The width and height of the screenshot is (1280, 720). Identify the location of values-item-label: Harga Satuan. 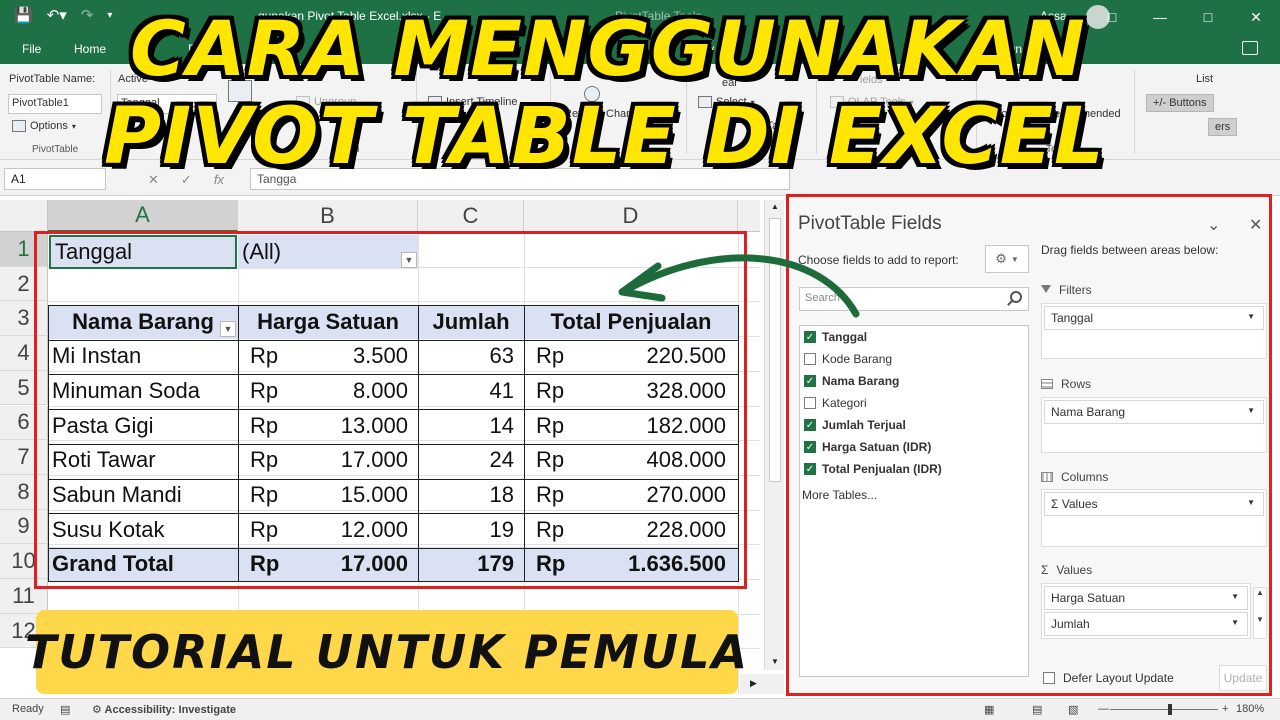
(1088, 598).